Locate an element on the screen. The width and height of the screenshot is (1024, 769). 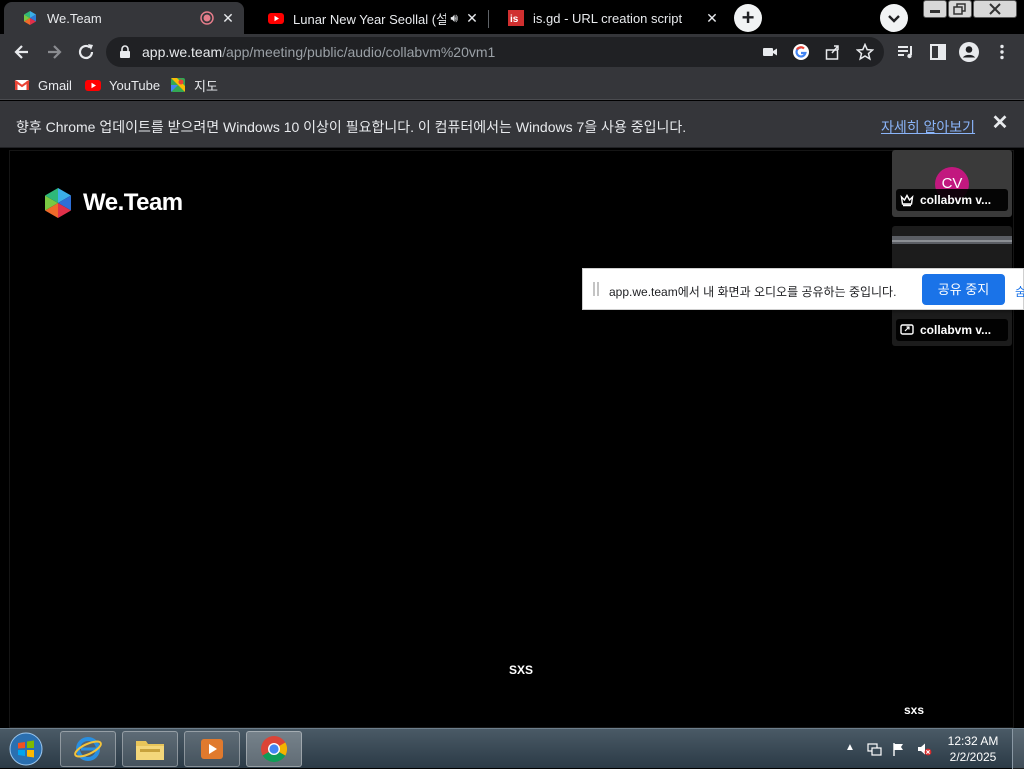
reload-button is located at coordinates (86, 52).